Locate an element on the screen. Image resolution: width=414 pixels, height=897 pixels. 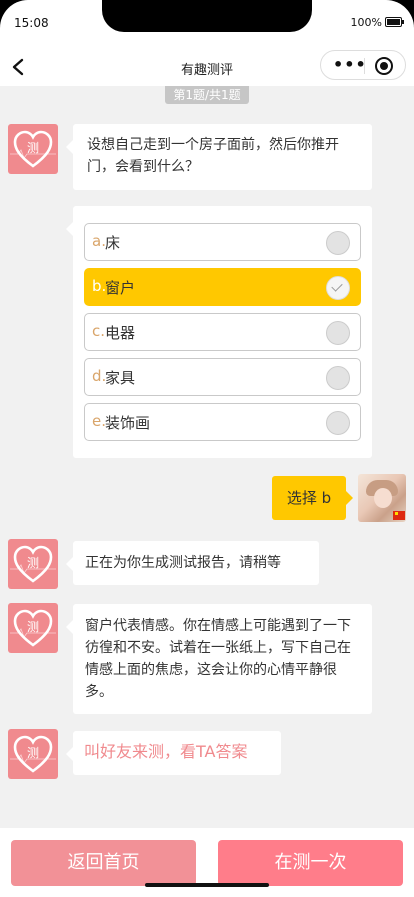
status-time: 15:08 is located at coordinates (31, 23).